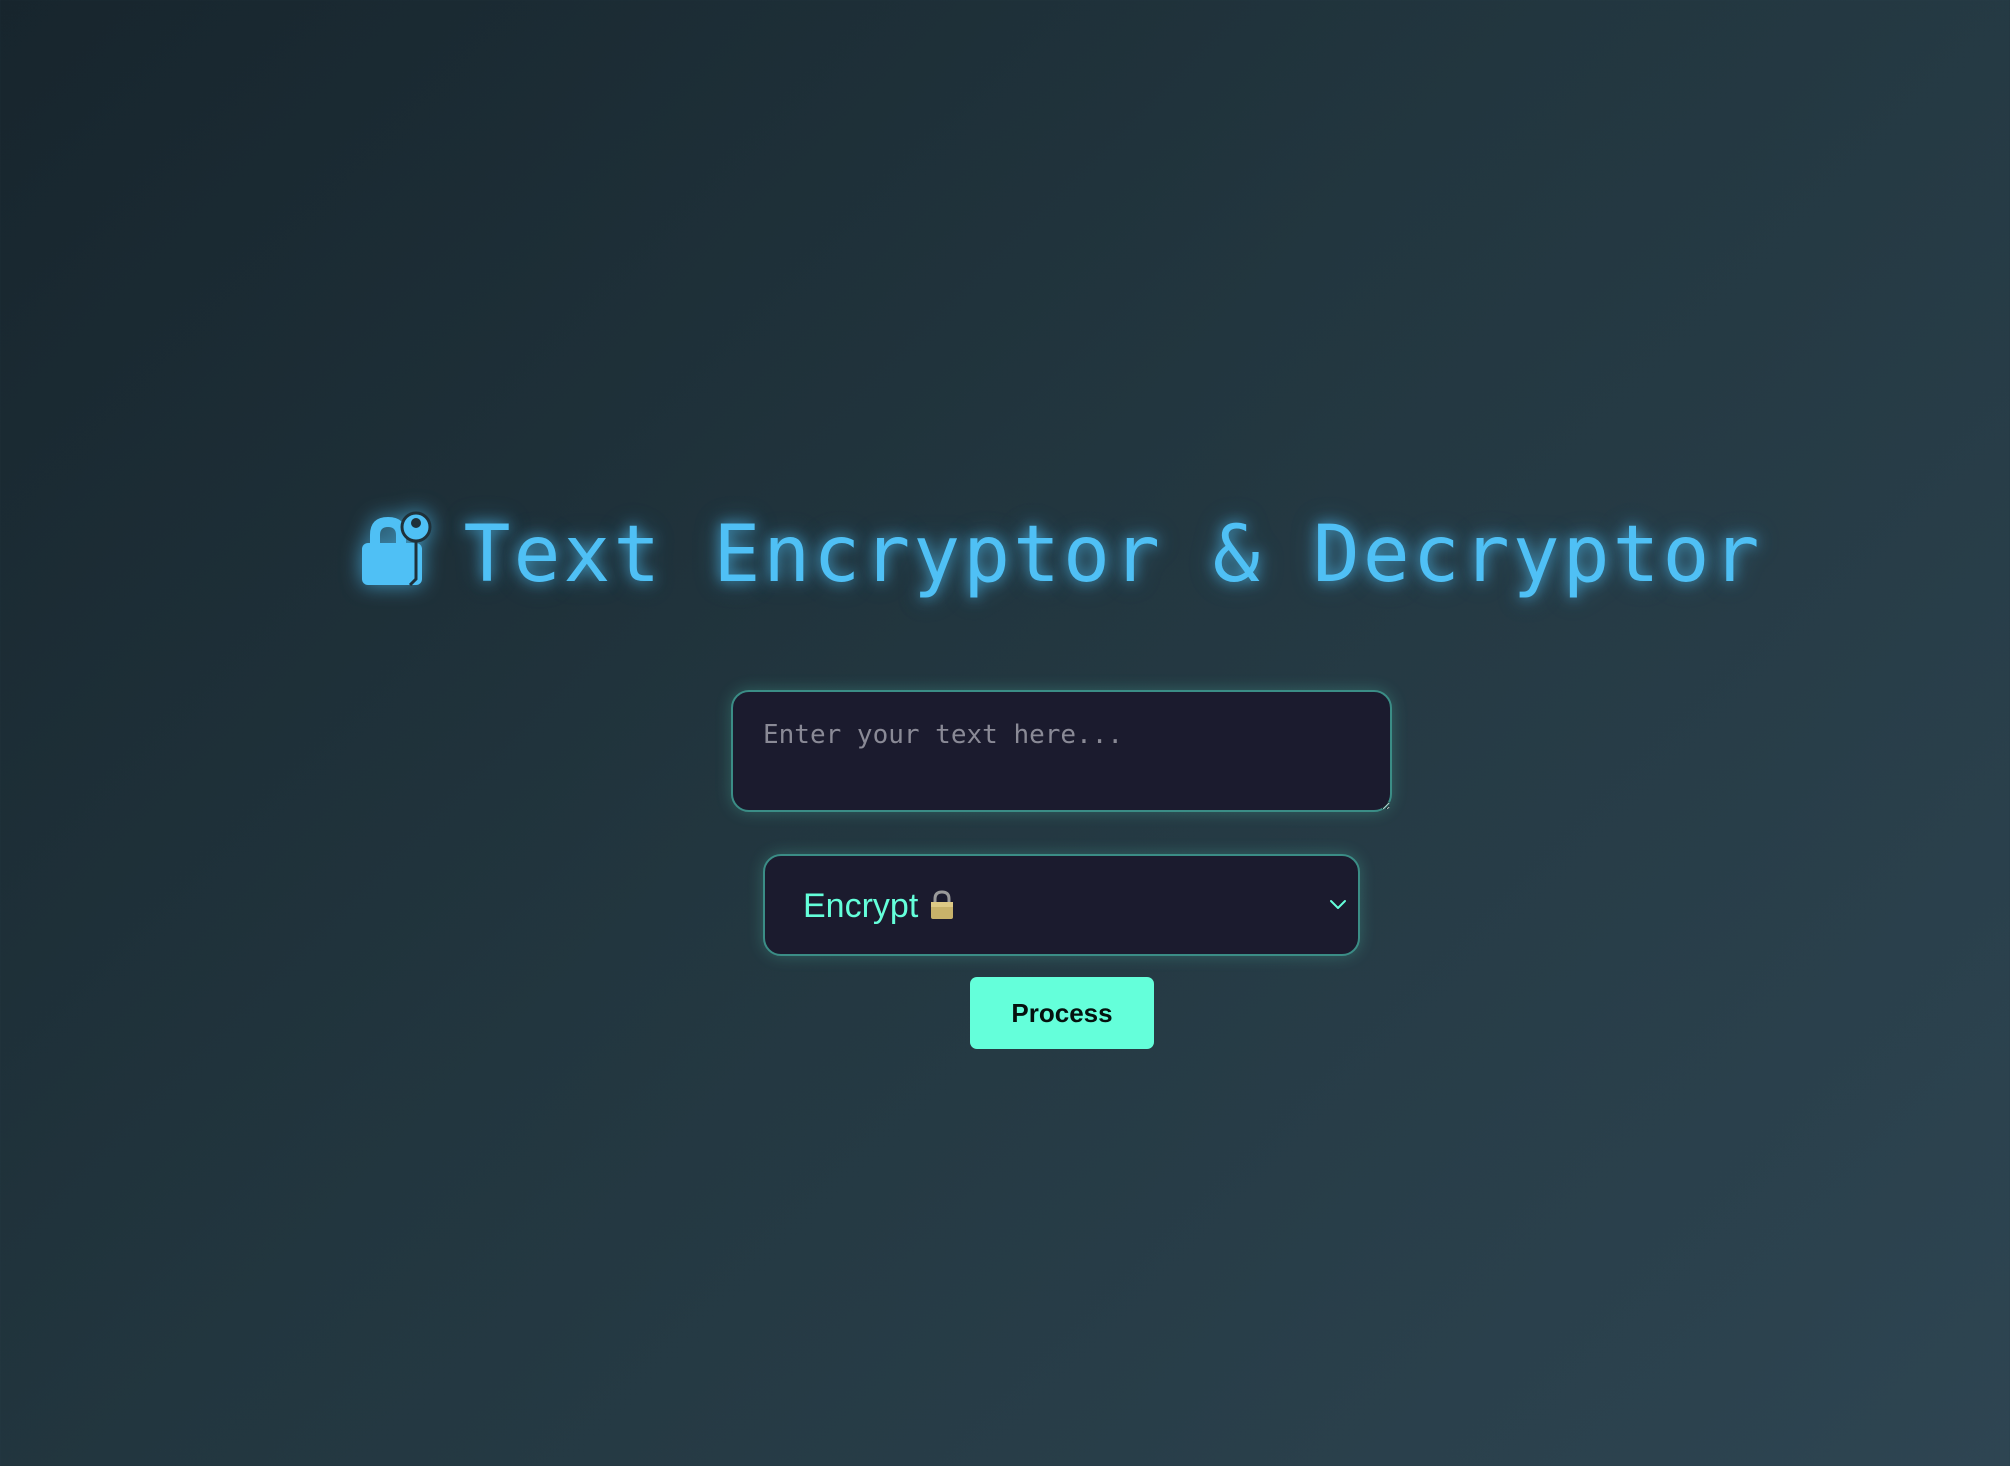  I want to click on mode-select: Encrypt, so click(1061, 905).